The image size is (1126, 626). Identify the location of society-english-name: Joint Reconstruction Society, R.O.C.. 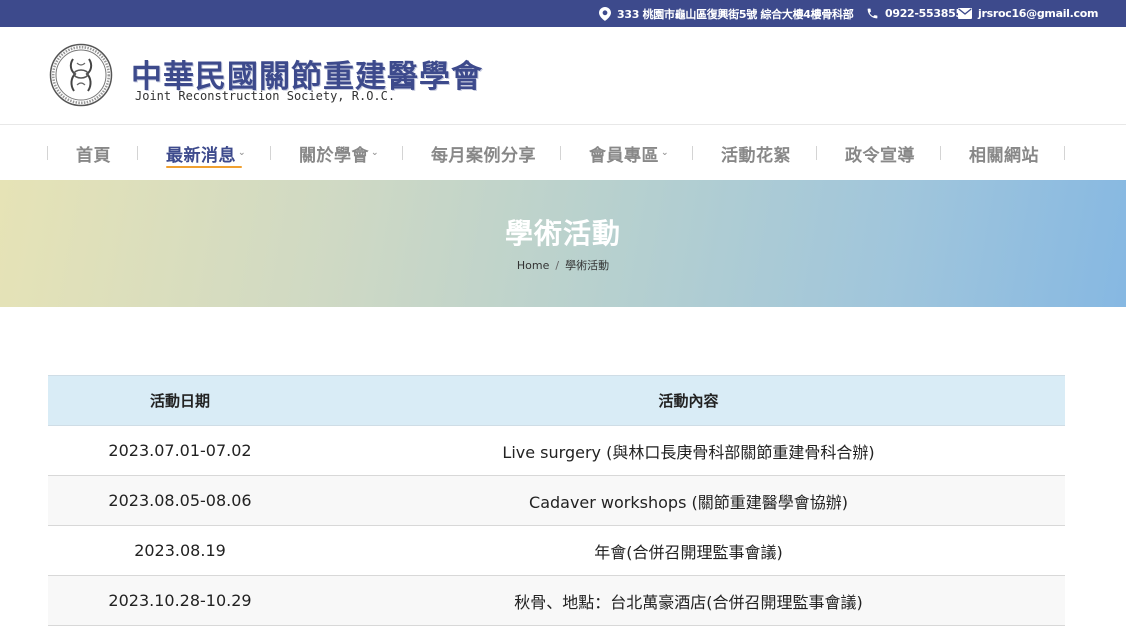
(265, 96).